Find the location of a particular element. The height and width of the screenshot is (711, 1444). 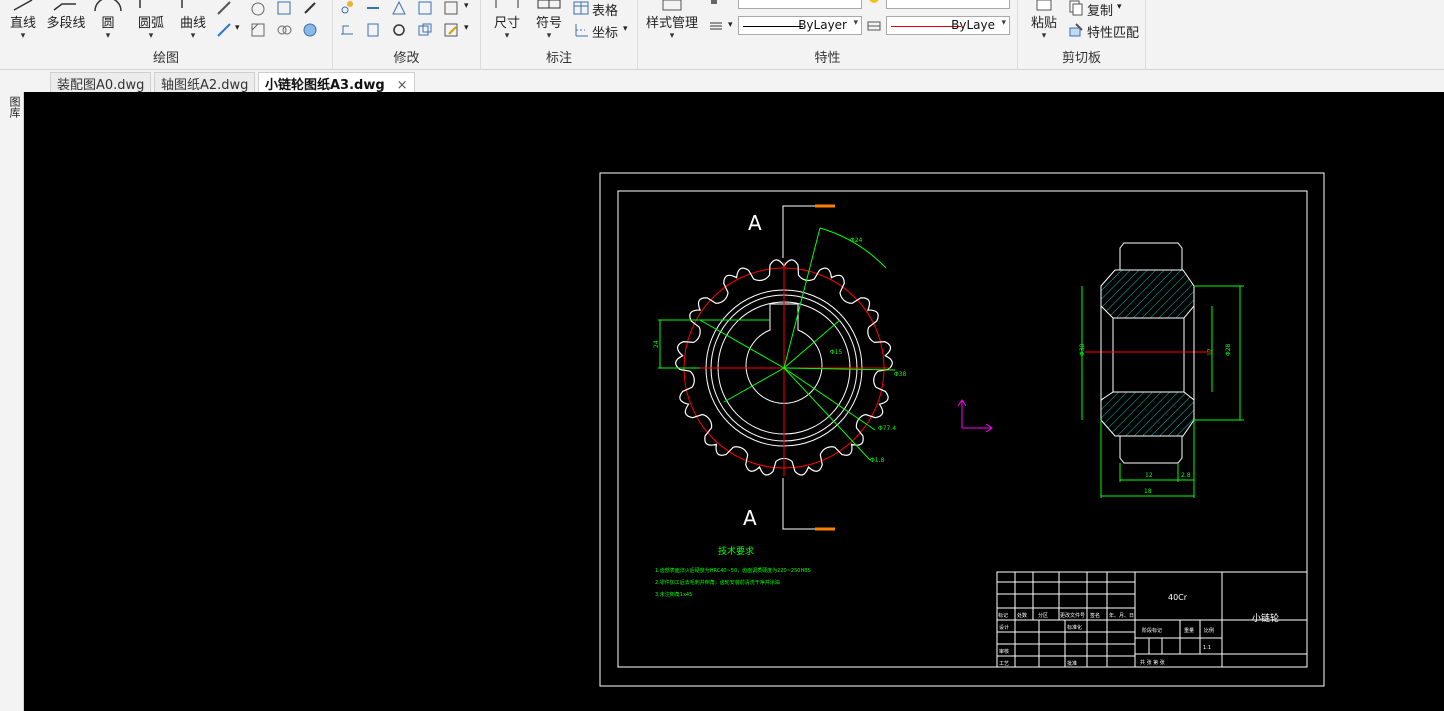

table-insert-label: 表格 is located at coordinates (605, 9).